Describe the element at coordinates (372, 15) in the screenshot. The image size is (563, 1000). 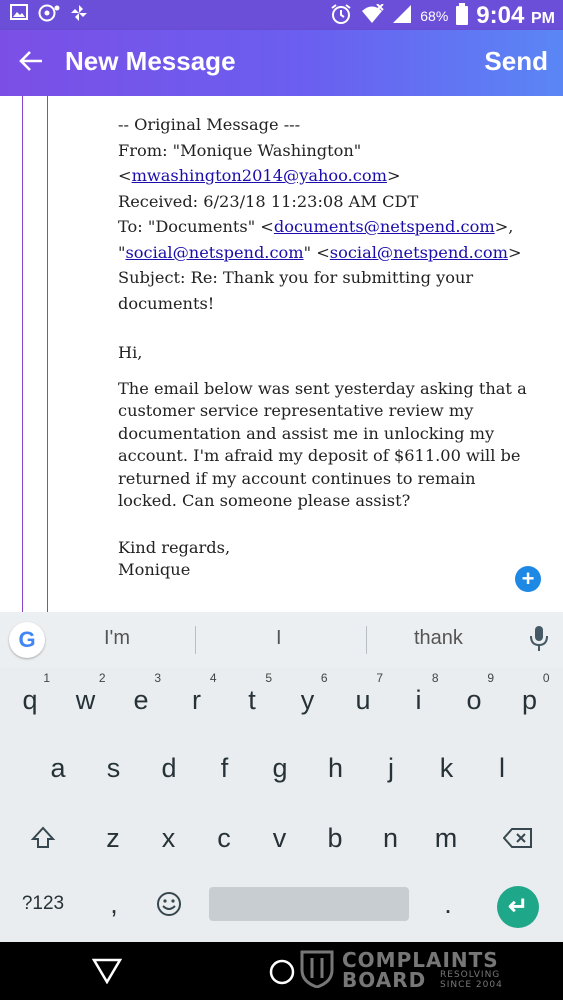
I see `wifi-icon` at that location.